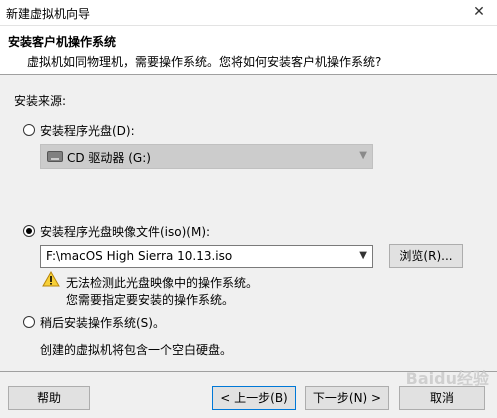  Describe the element at coordinates (29, 130) in the screenshot. I see `radio-cd-drive` at that location.